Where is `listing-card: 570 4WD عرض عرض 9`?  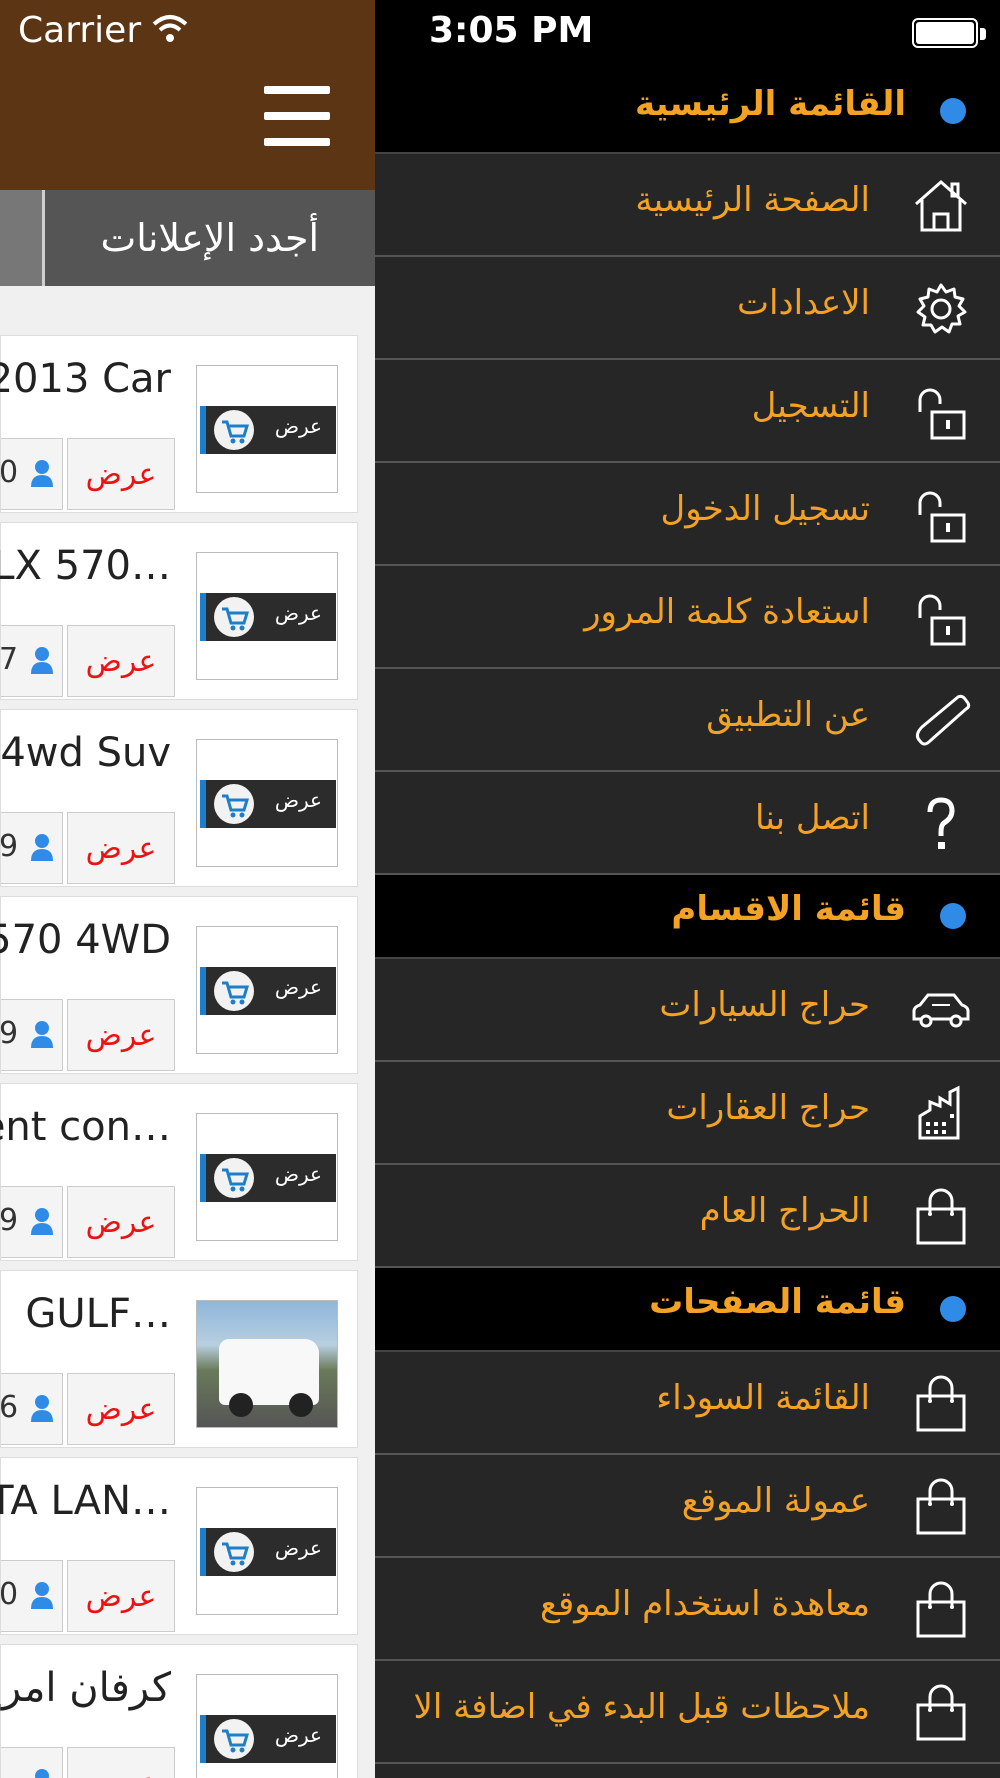 listing-card: 570 4WD عرض عرض 9 is located at coordinates (179, 985).